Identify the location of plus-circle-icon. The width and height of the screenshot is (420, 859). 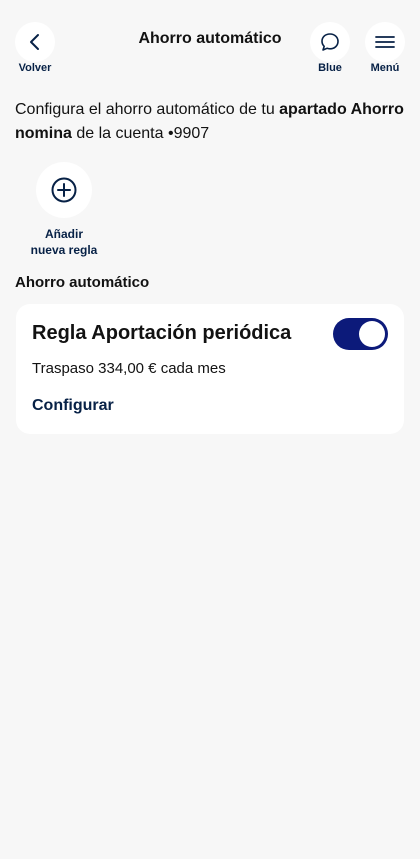
(64, 190).